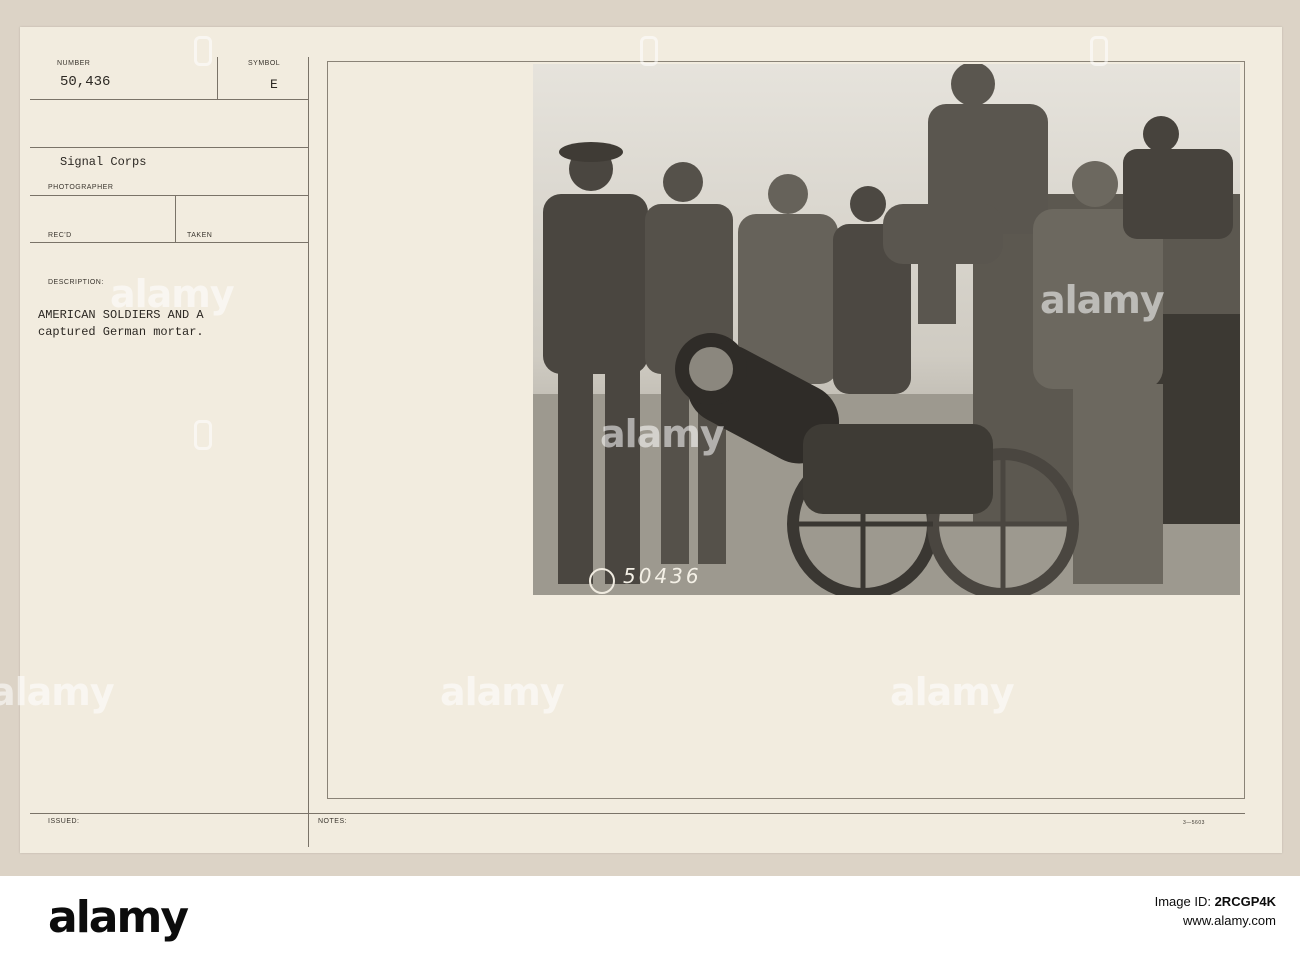 Image resolution: width=1300 pixels, height=965 pixels. What do you see at coordinates (1215, 920) in the screenshot?
I see `site-url: www.alamy.com` at bounding box center [1215, 920].